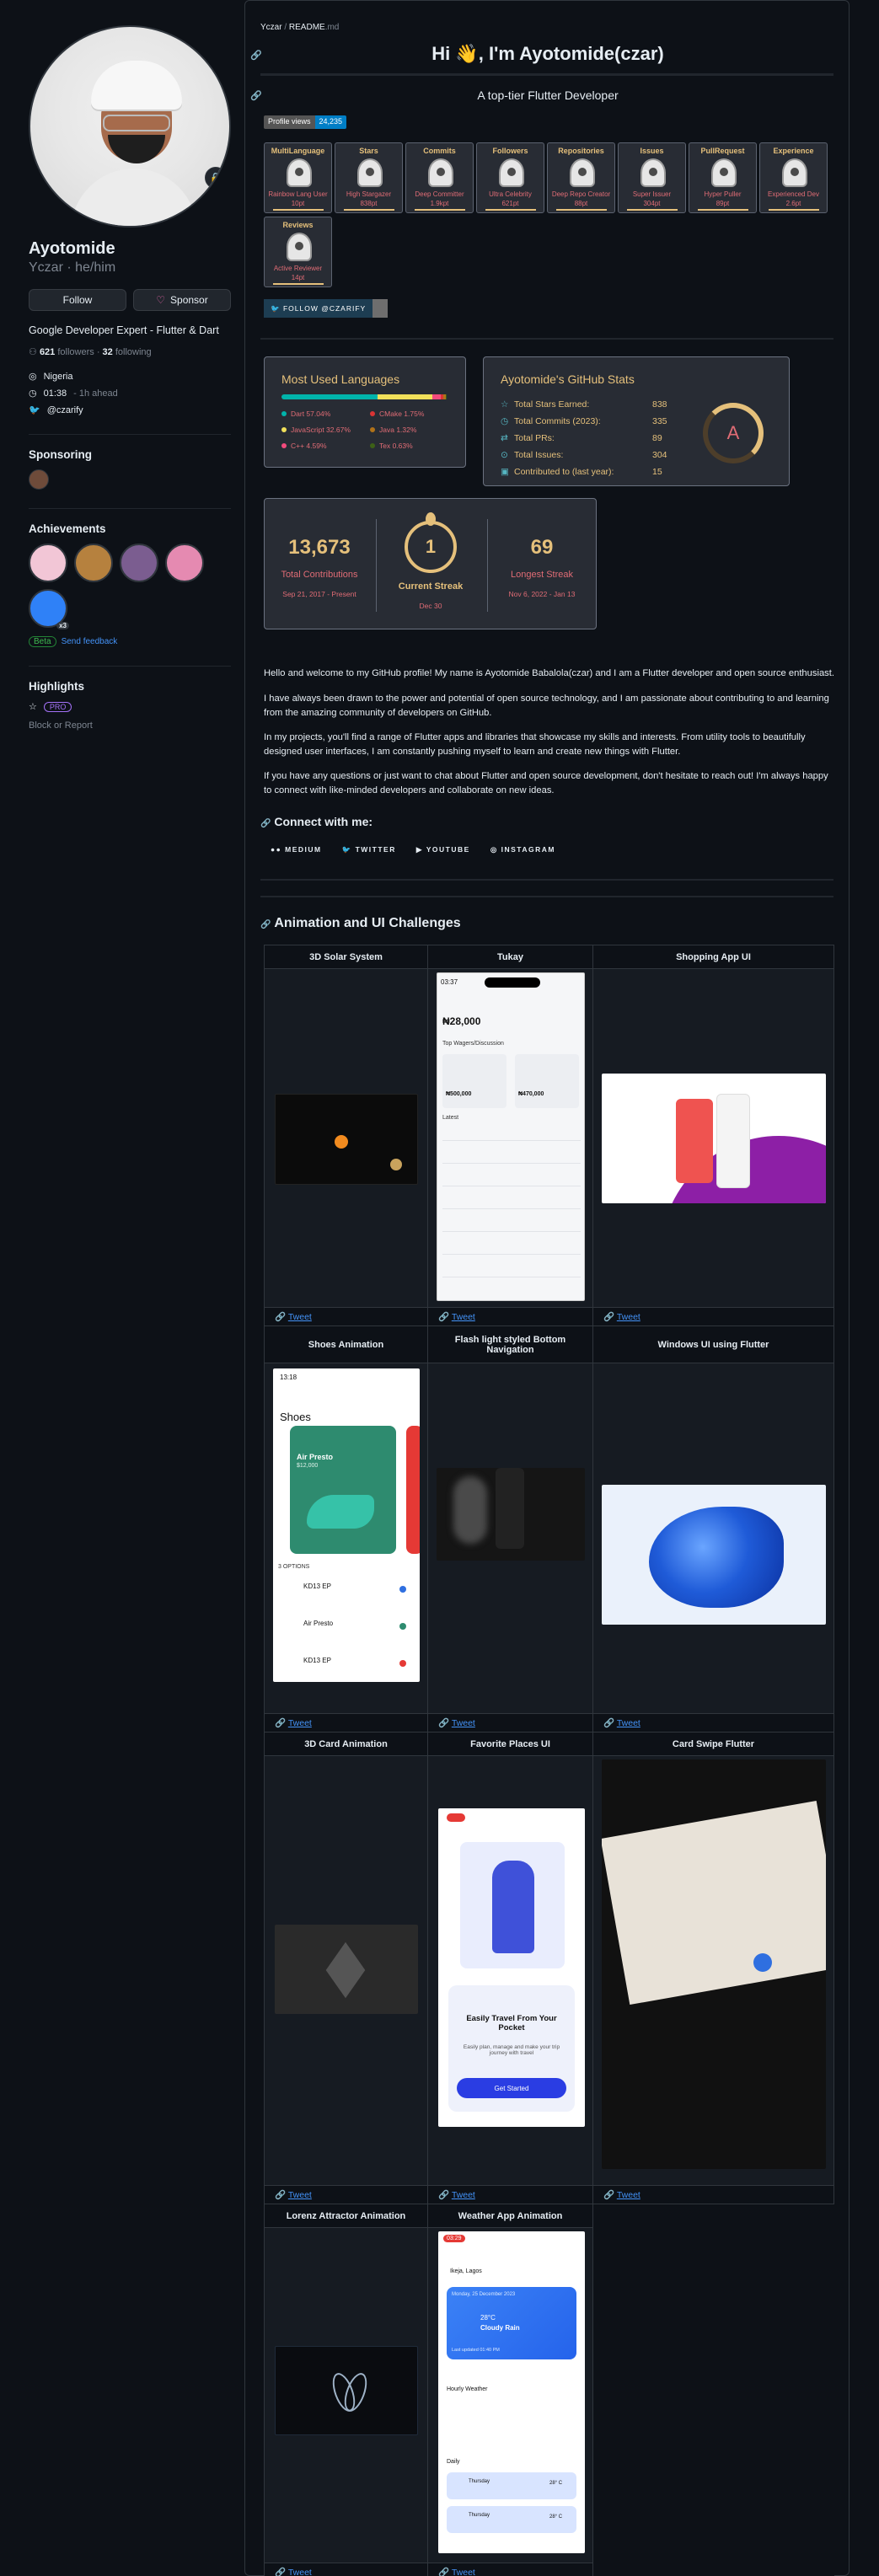 This screenshot has width=879, height=2576. Describe the element at coordinates (182, 300) in the screenshot. I see `sponsor-button: ♡ Sponsor` at that location.